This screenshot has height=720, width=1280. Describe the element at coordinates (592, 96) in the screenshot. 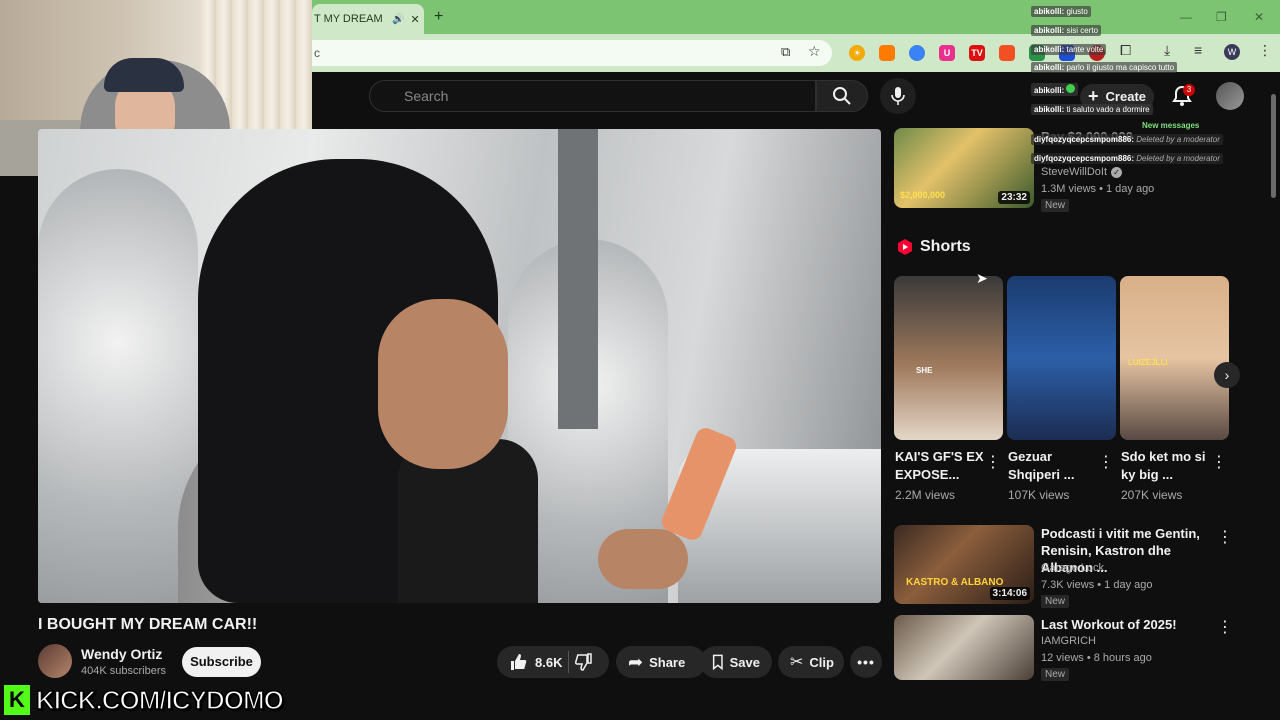

I see `search-input: Search` at that location.